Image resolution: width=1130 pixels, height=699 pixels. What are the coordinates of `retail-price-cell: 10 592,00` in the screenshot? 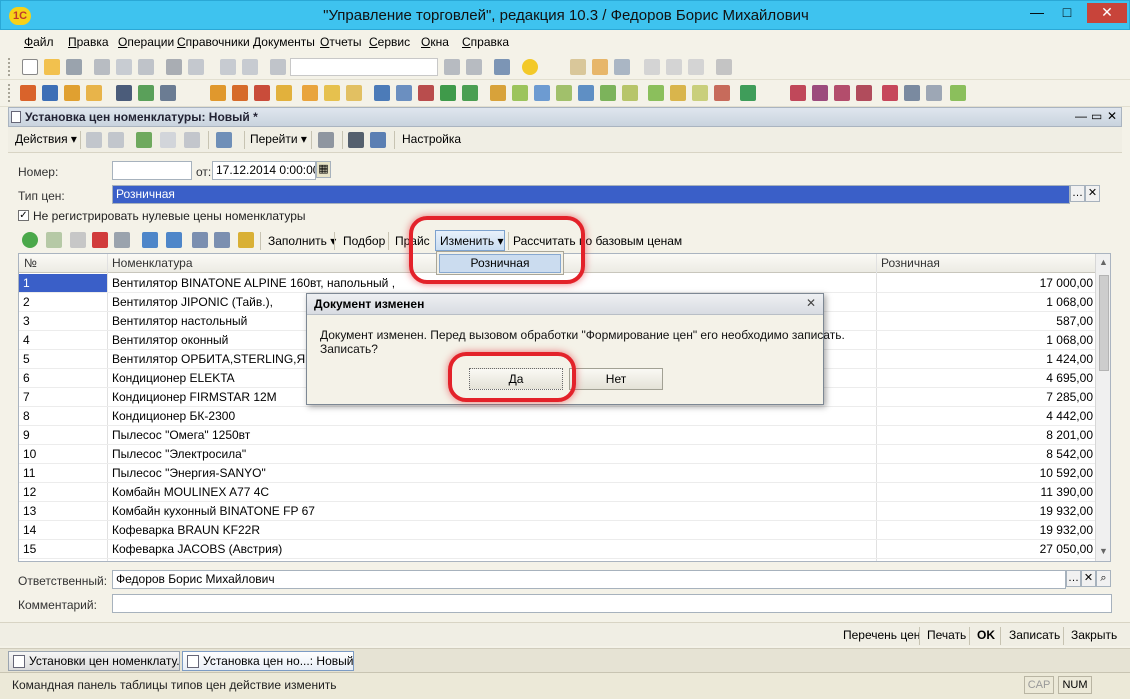 It's located at (986, 473).